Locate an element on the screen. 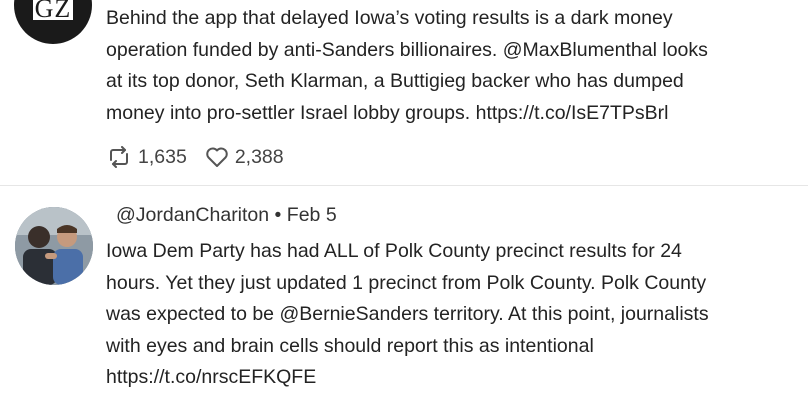  heart-icon is located at coordinates (217, 157).